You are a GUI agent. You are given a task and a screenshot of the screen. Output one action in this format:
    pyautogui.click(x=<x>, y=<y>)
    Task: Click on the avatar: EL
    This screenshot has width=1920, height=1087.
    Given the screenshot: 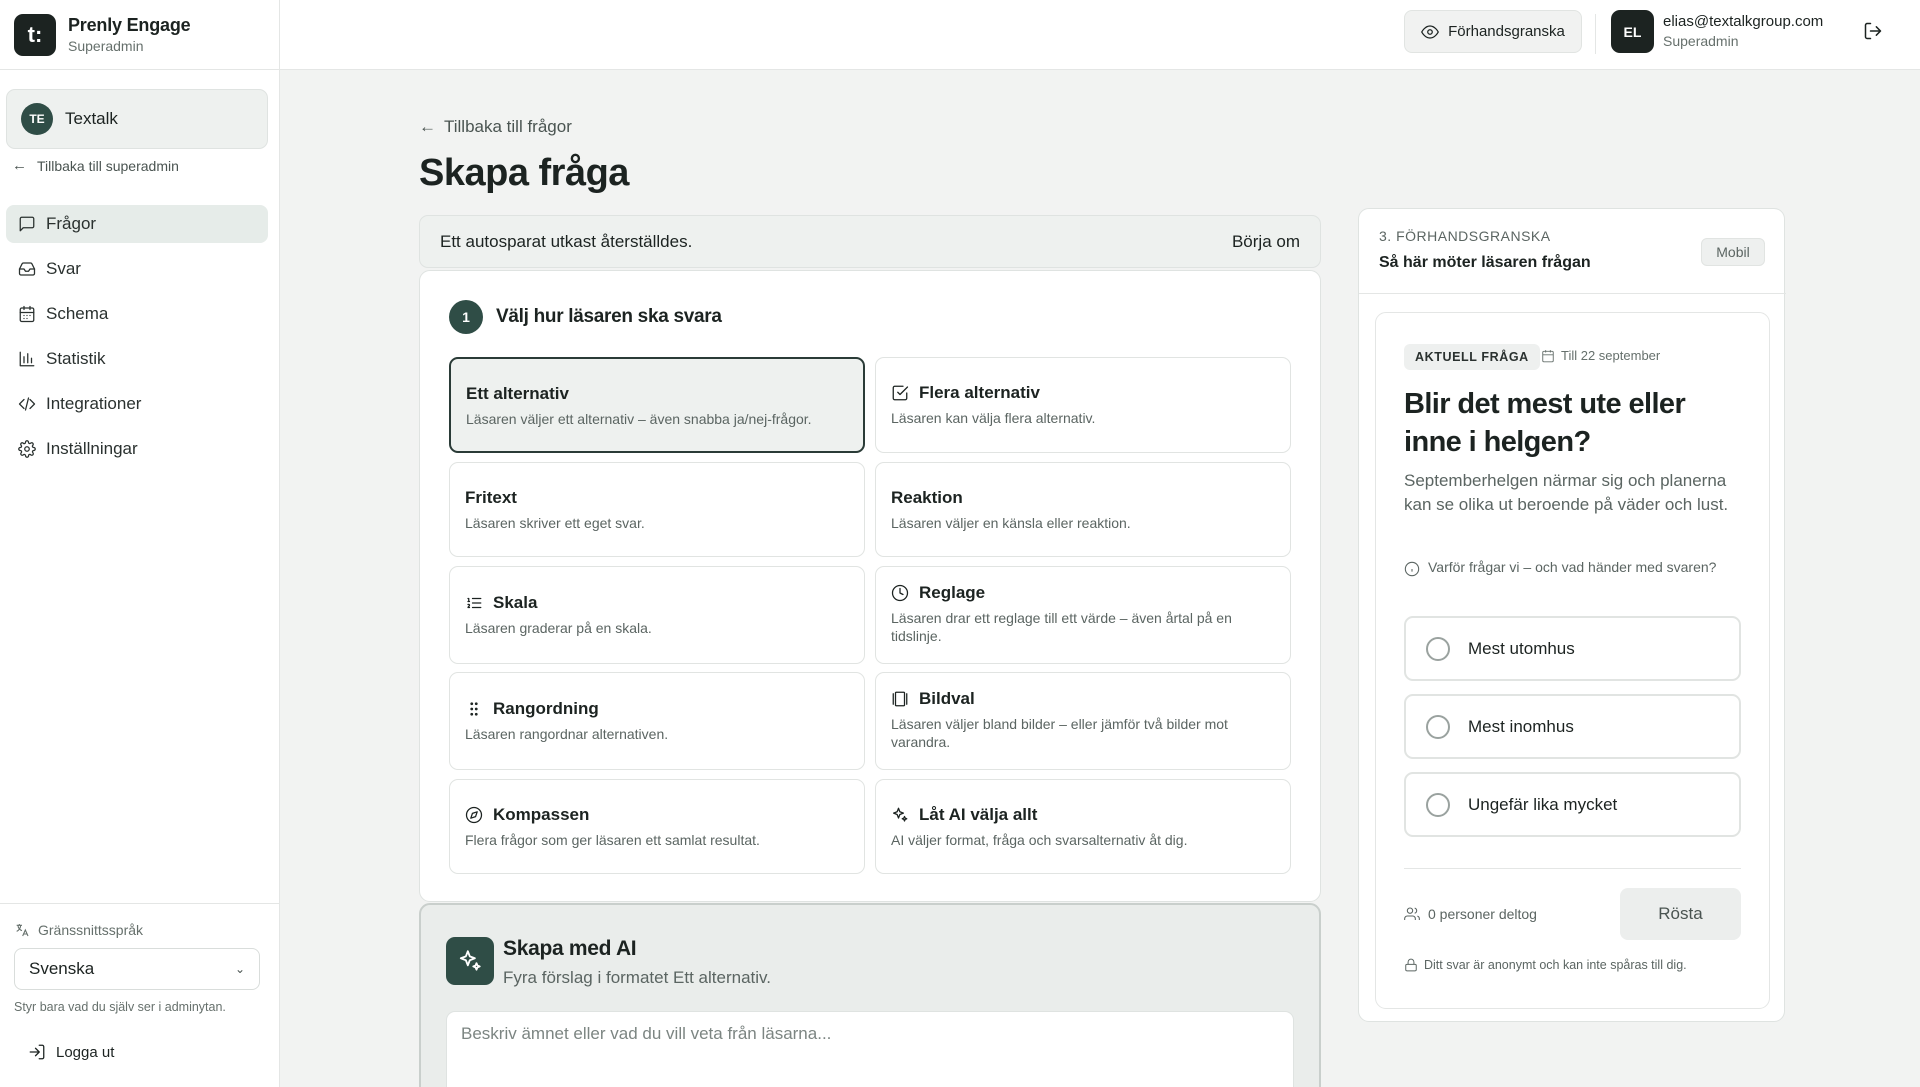 What is the action you would take?
    pyautogui.click(x=1632, y=31)
    